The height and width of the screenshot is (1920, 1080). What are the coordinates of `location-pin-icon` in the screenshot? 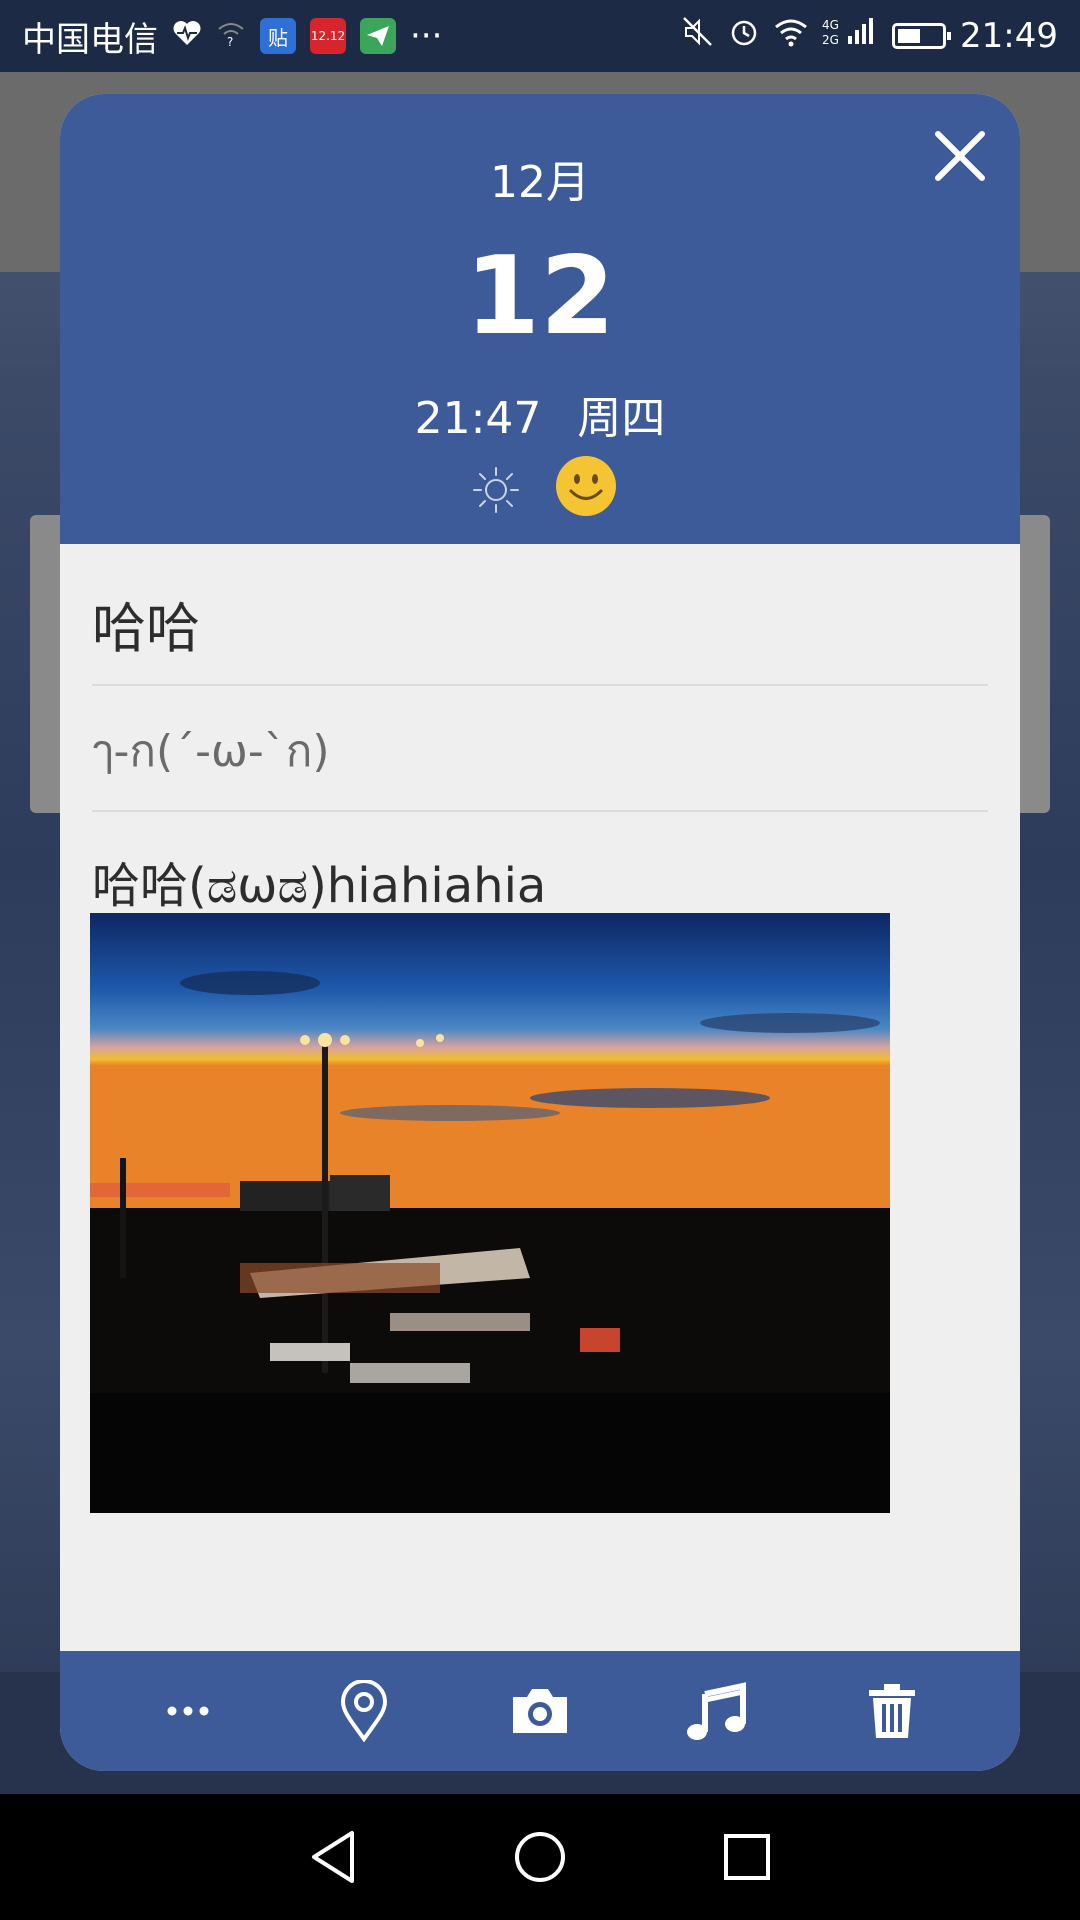 It's located at (364, 1711).